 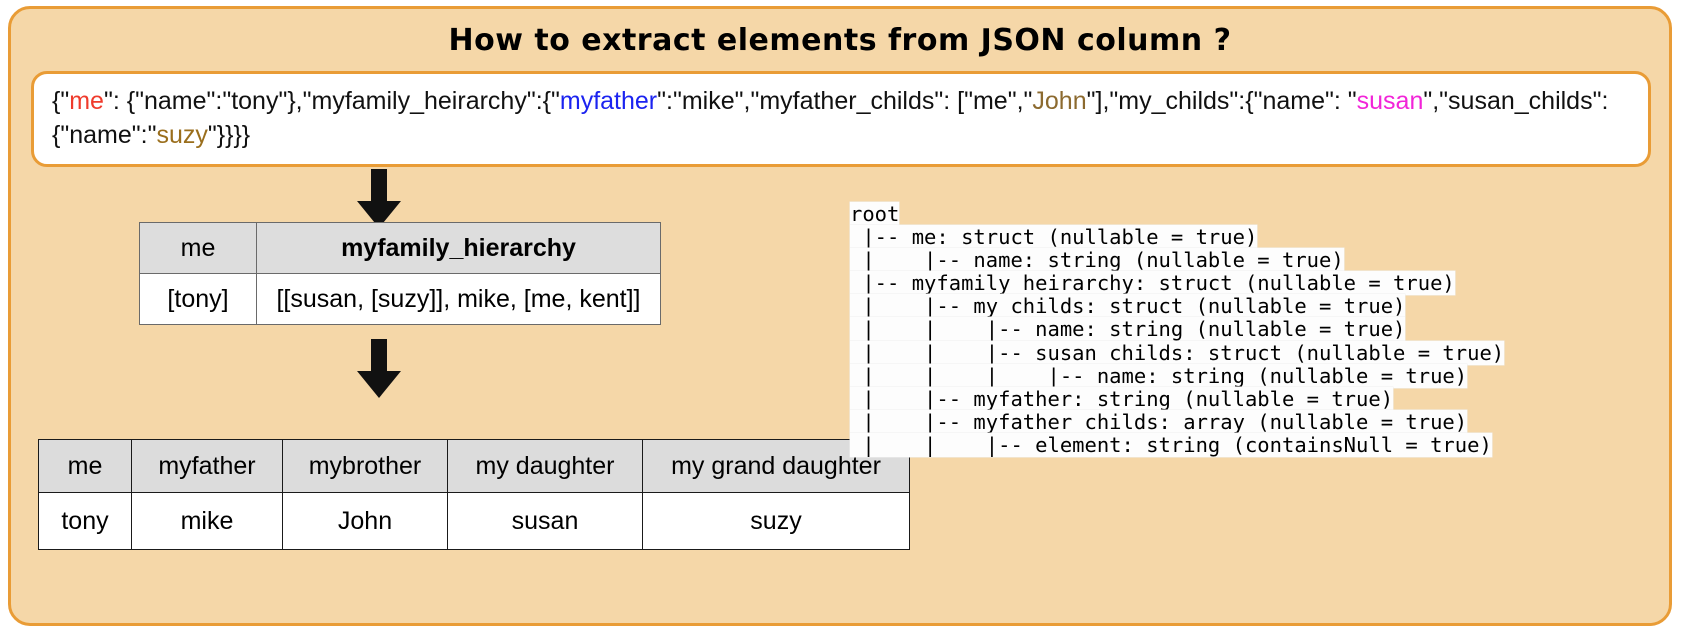 I want to click on table1-cell-0-1: [[susan, [suzy]], mike, [me, kent]], so click(x=458, y=299).